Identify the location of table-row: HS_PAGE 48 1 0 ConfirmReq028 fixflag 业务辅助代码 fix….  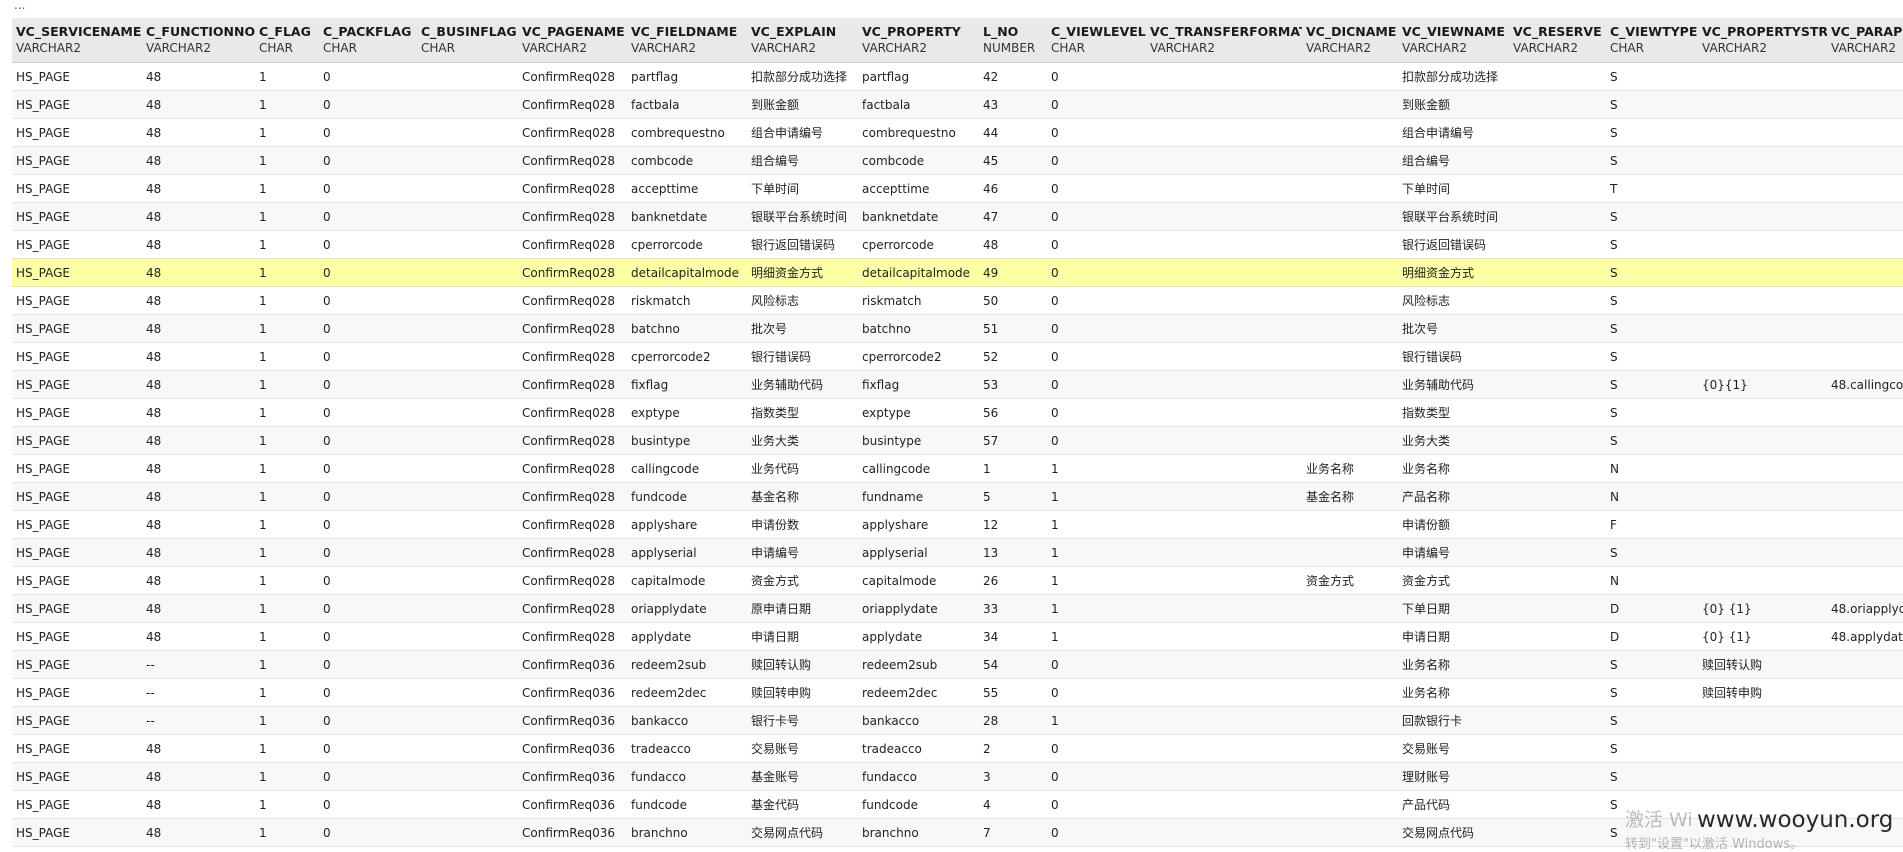
(957, 384).